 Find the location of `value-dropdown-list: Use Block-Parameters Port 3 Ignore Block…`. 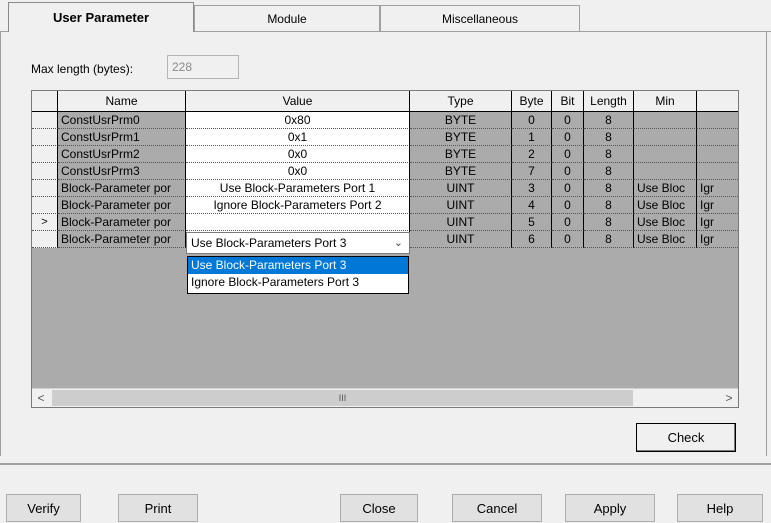

value-dropdown-list: Use Block-Parameters Port 3 Ignore Block… is located at coordinates (298, 275).